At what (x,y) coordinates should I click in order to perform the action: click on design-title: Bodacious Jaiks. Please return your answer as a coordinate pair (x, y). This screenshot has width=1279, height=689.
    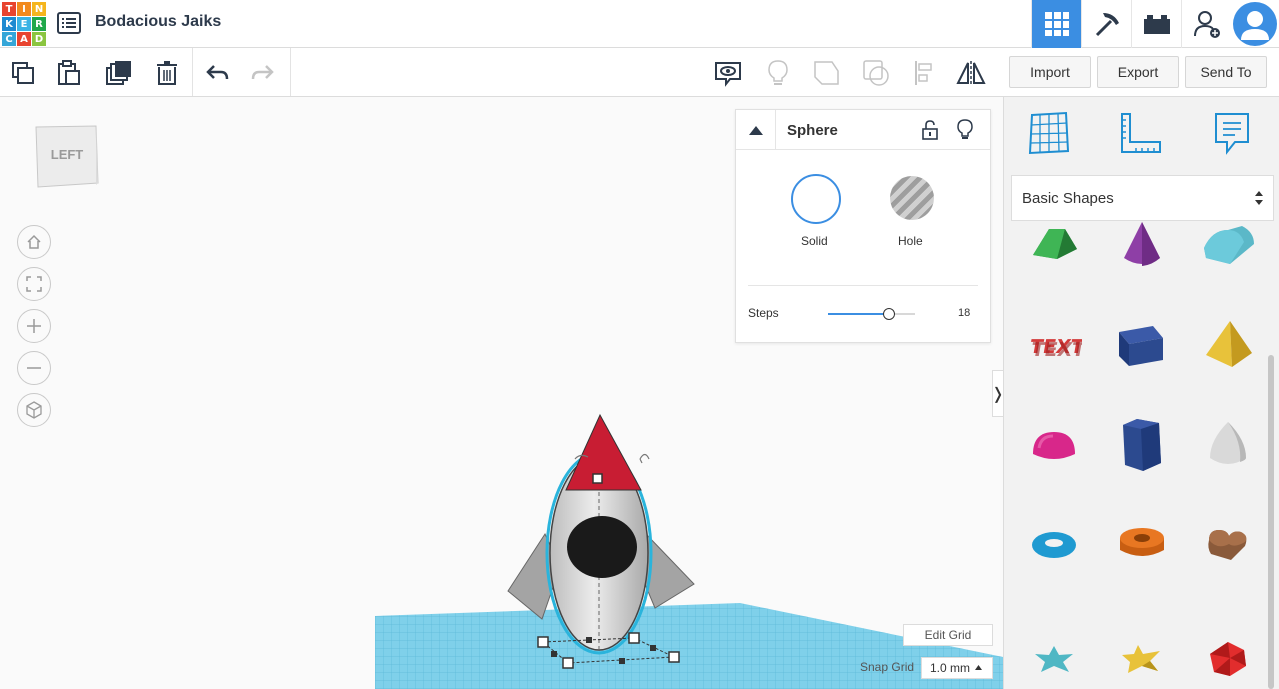
    Looking at the image, I should click on (158, 22).